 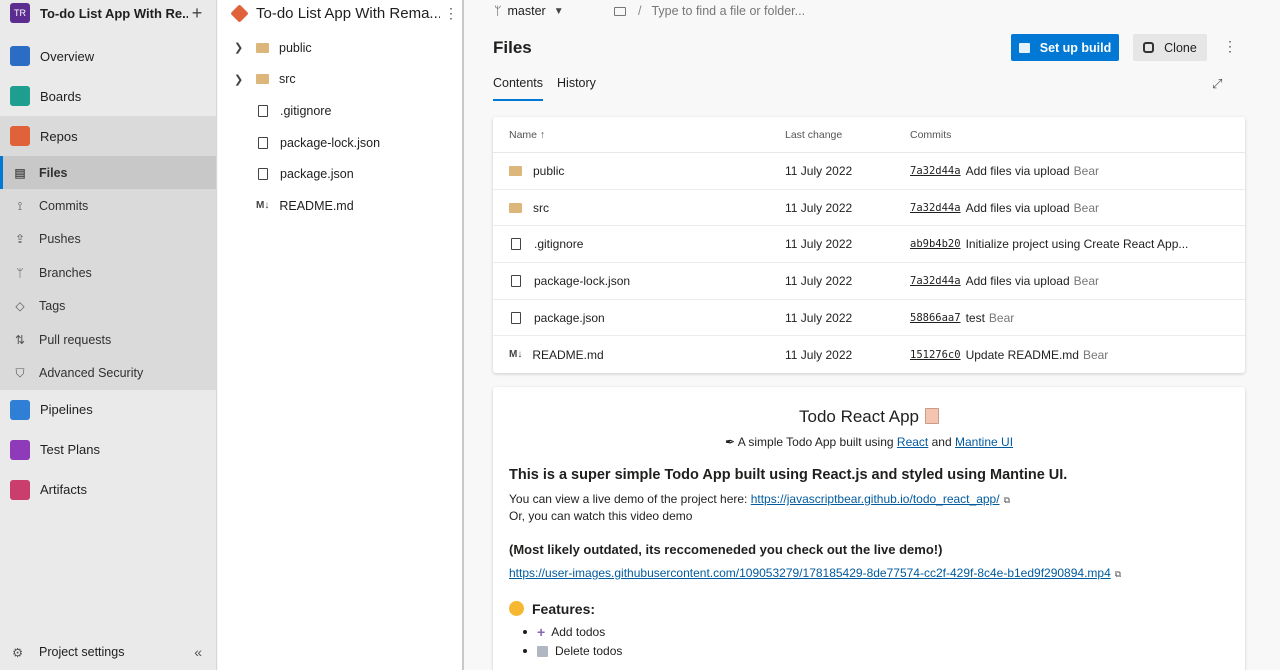 I want to click on tree-item-label: README.md, so click(x=316, y=205).